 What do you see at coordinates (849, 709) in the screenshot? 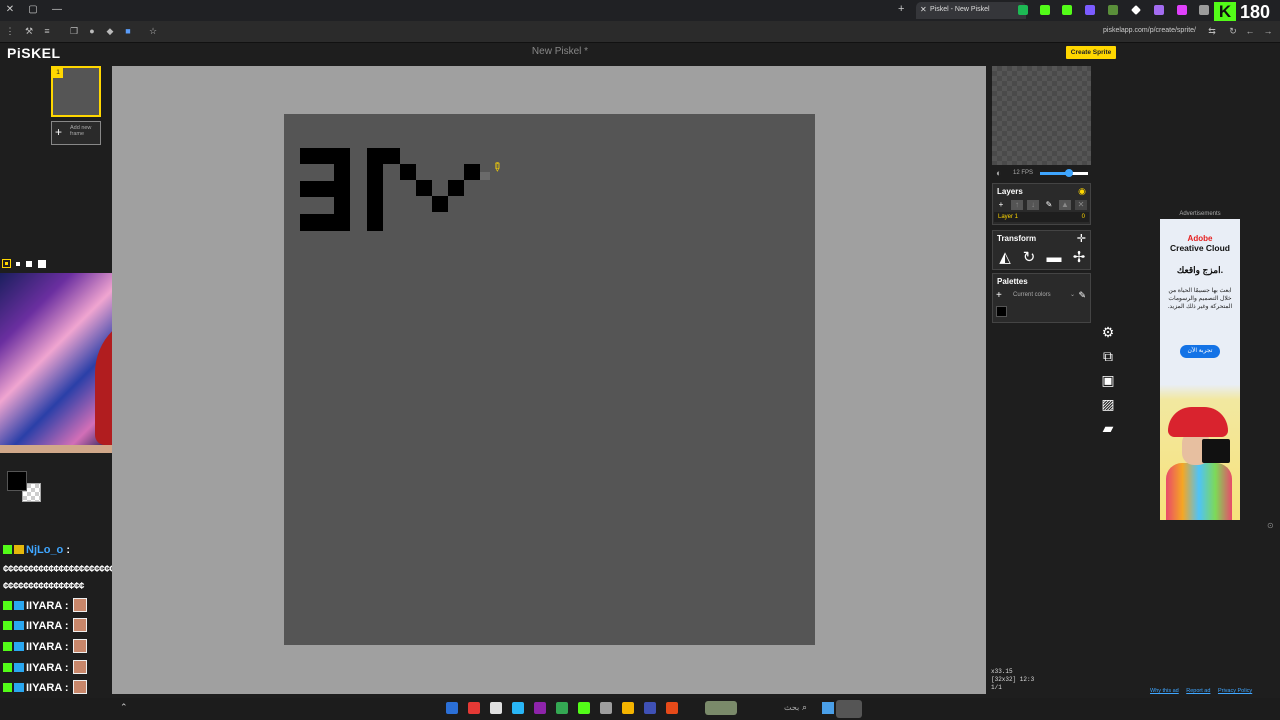
I see `taskbar-thumbnail` at bounding box center [849, 709].